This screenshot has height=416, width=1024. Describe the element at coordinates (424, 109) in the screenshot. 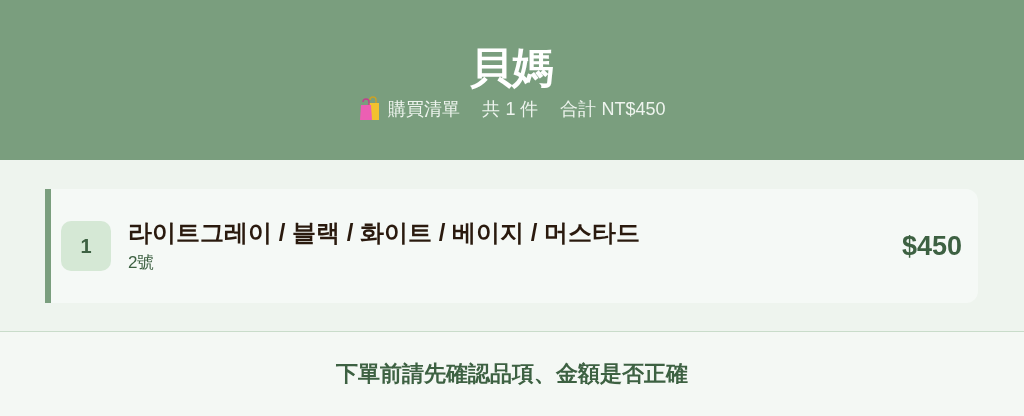

I see `list-label: 購買清單` at that location.